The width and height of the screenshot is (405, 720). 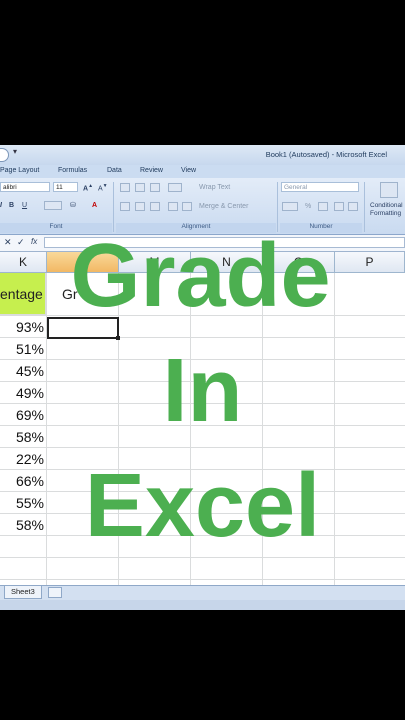 I want to click on tab-view: View, so click(x=188, y=170).